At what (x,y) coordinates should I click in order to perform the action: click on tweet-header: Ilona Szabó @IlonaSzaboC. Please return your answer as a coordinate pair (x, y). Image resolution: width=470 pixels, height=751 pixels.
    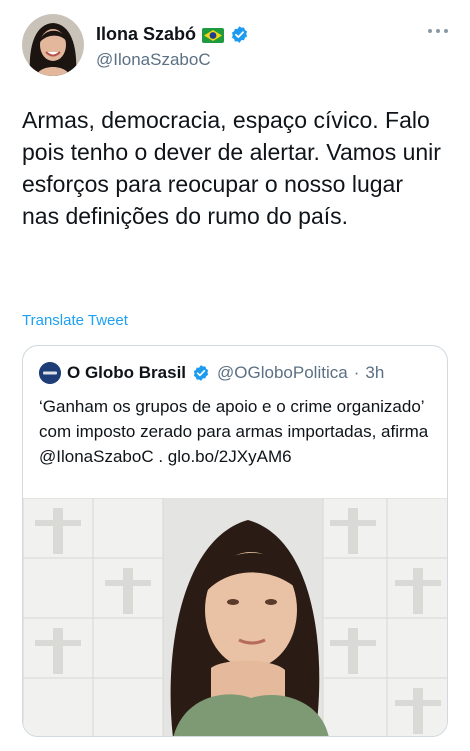
    Looking at the image, I should click on (235, 46).